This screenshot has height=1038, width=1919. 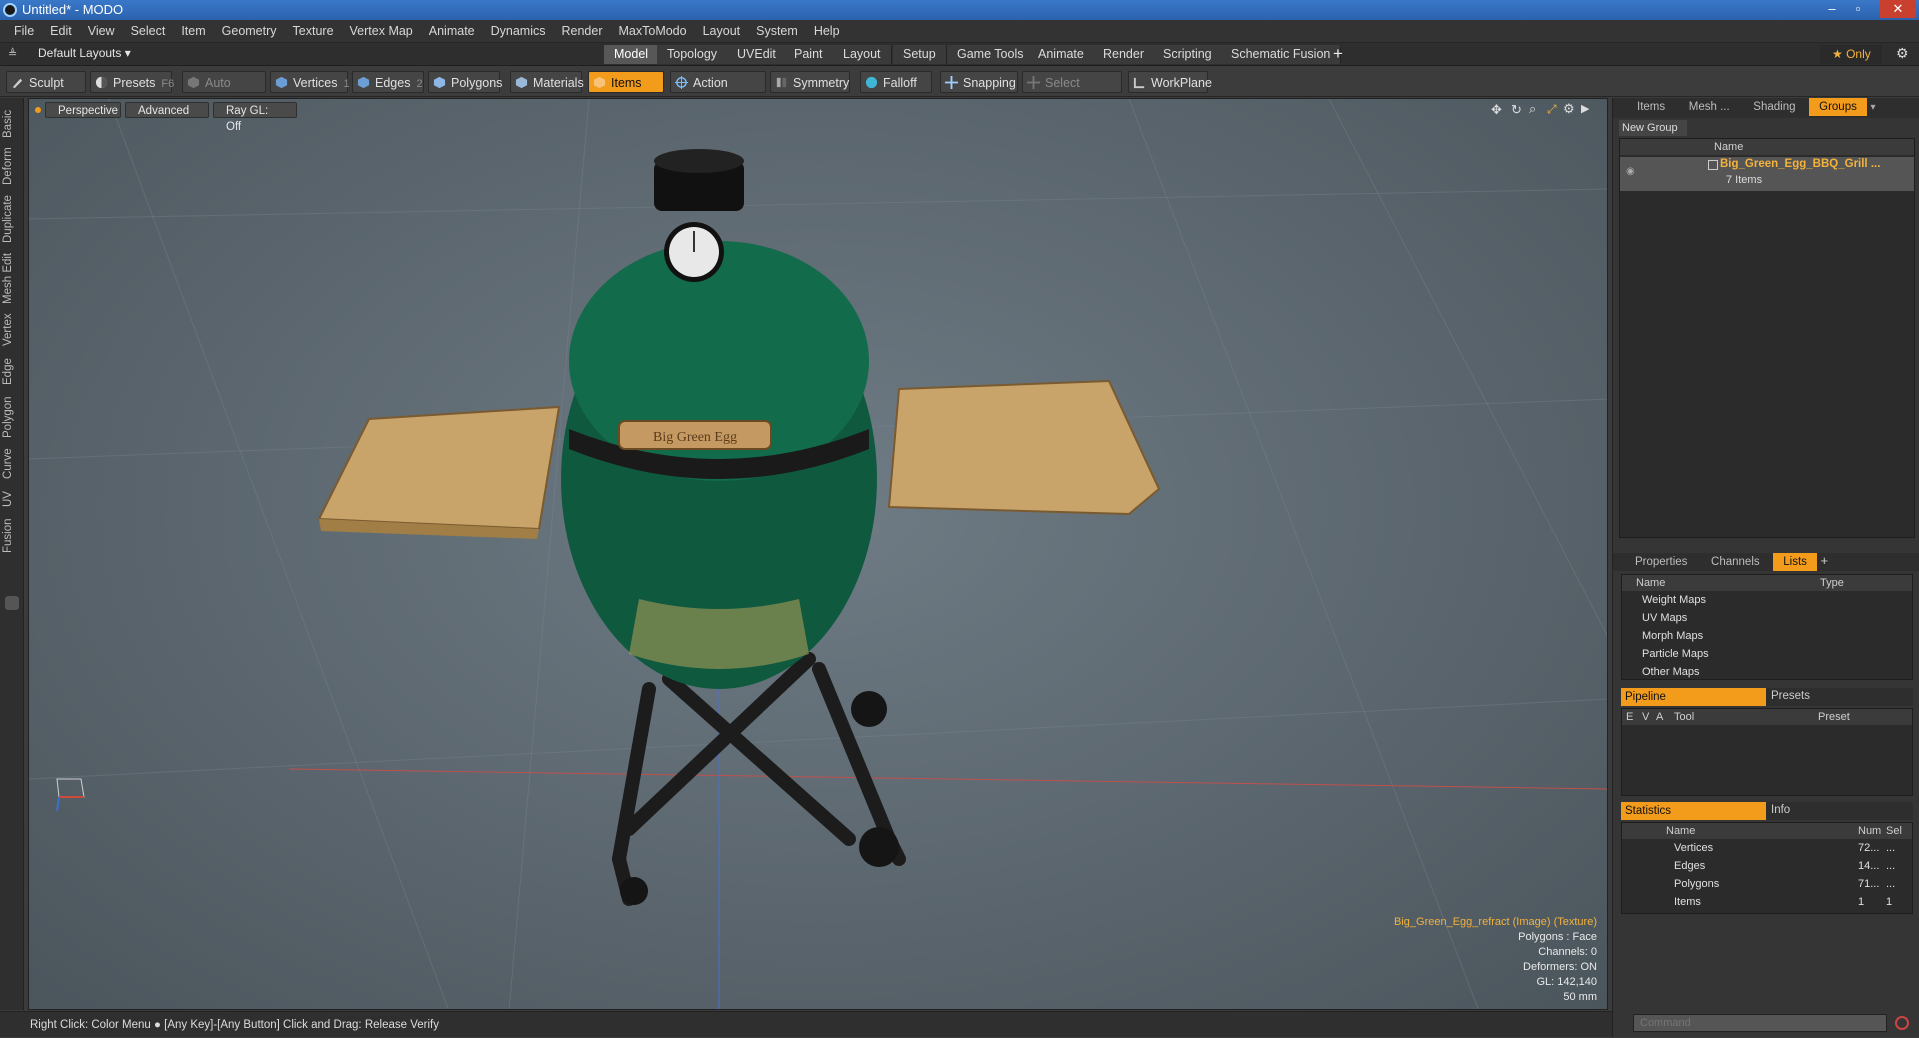 I want to click on tab-pipeline: Pipeline, so click(x=1693, y=697).